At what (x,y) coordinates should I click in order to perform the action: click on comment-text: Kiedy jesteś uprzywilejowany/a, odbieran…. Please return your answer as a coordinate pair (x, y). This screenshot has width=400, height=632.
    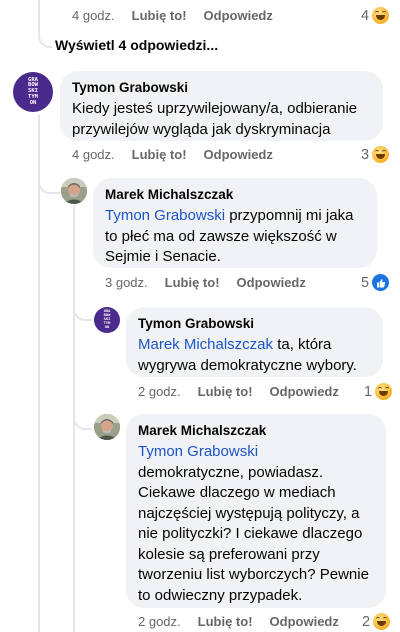
    Looking at the image, I should click on (215, 119).